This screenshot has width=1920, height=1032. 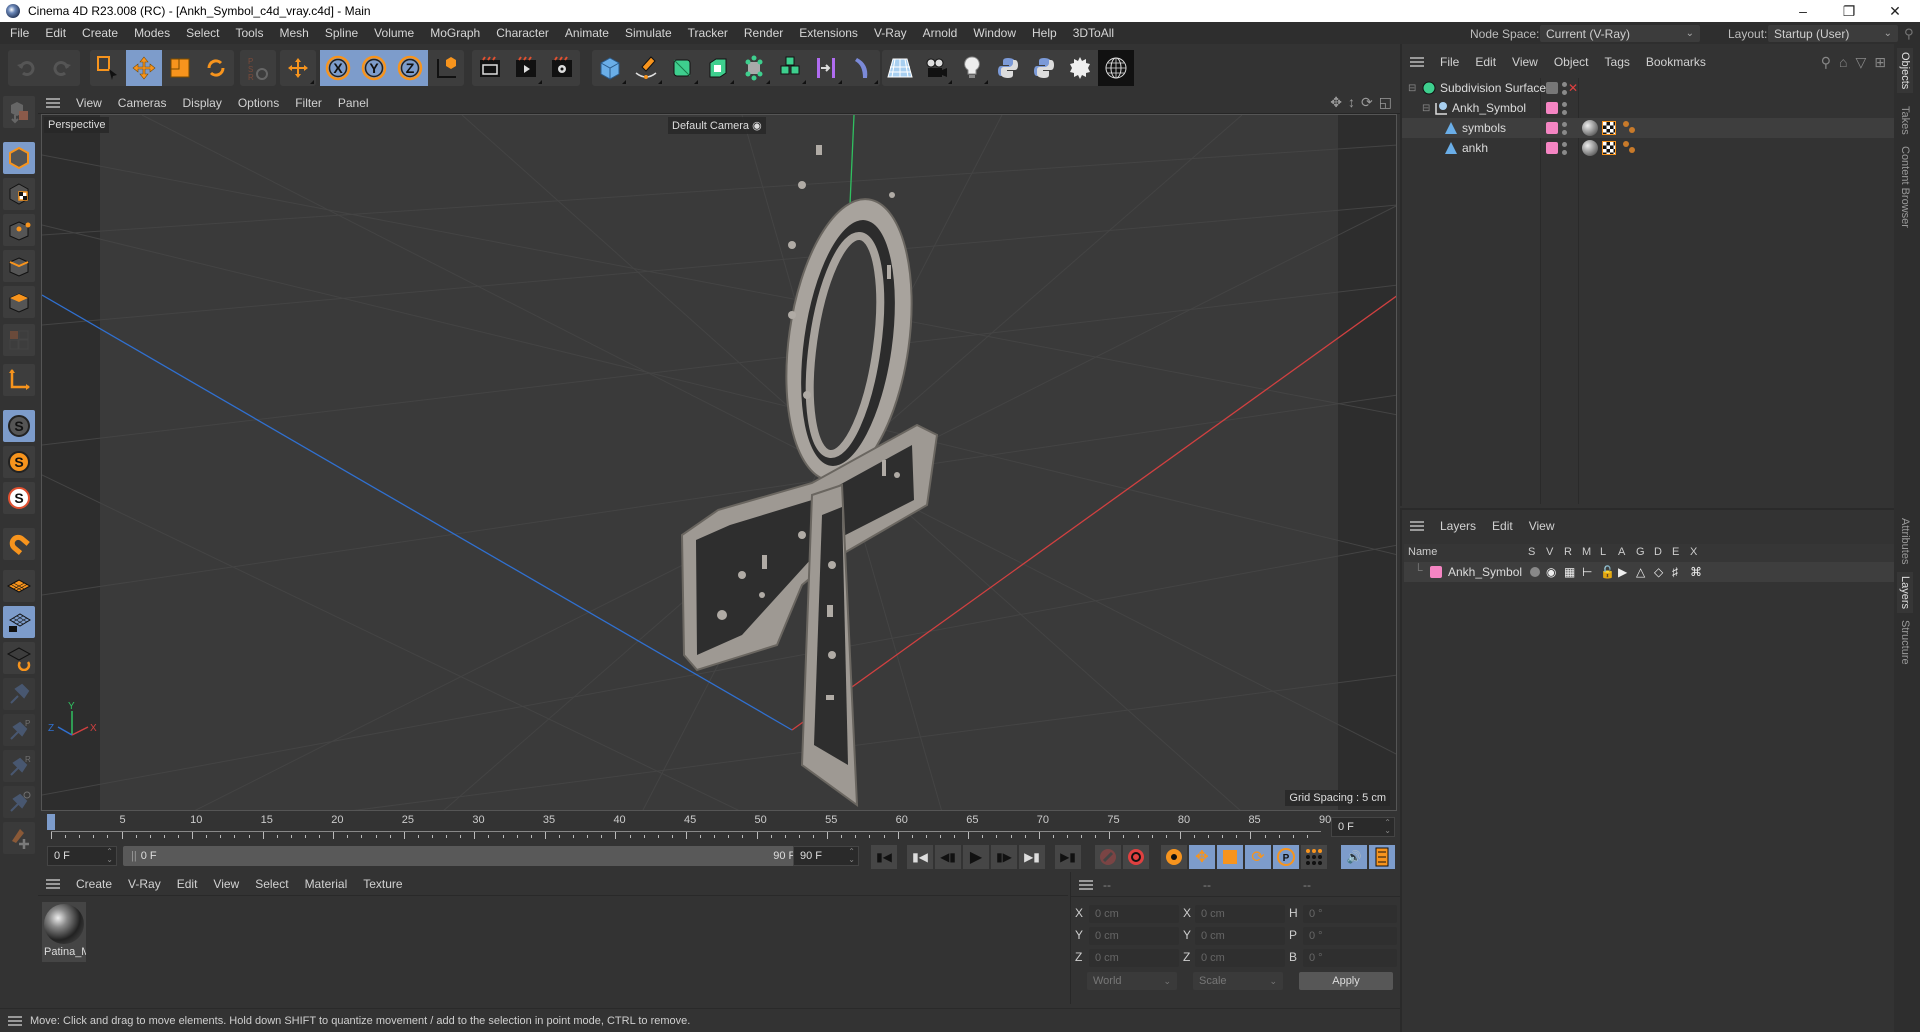 I want to click on tab-layers: Layers, so click(x=1905, y=593).